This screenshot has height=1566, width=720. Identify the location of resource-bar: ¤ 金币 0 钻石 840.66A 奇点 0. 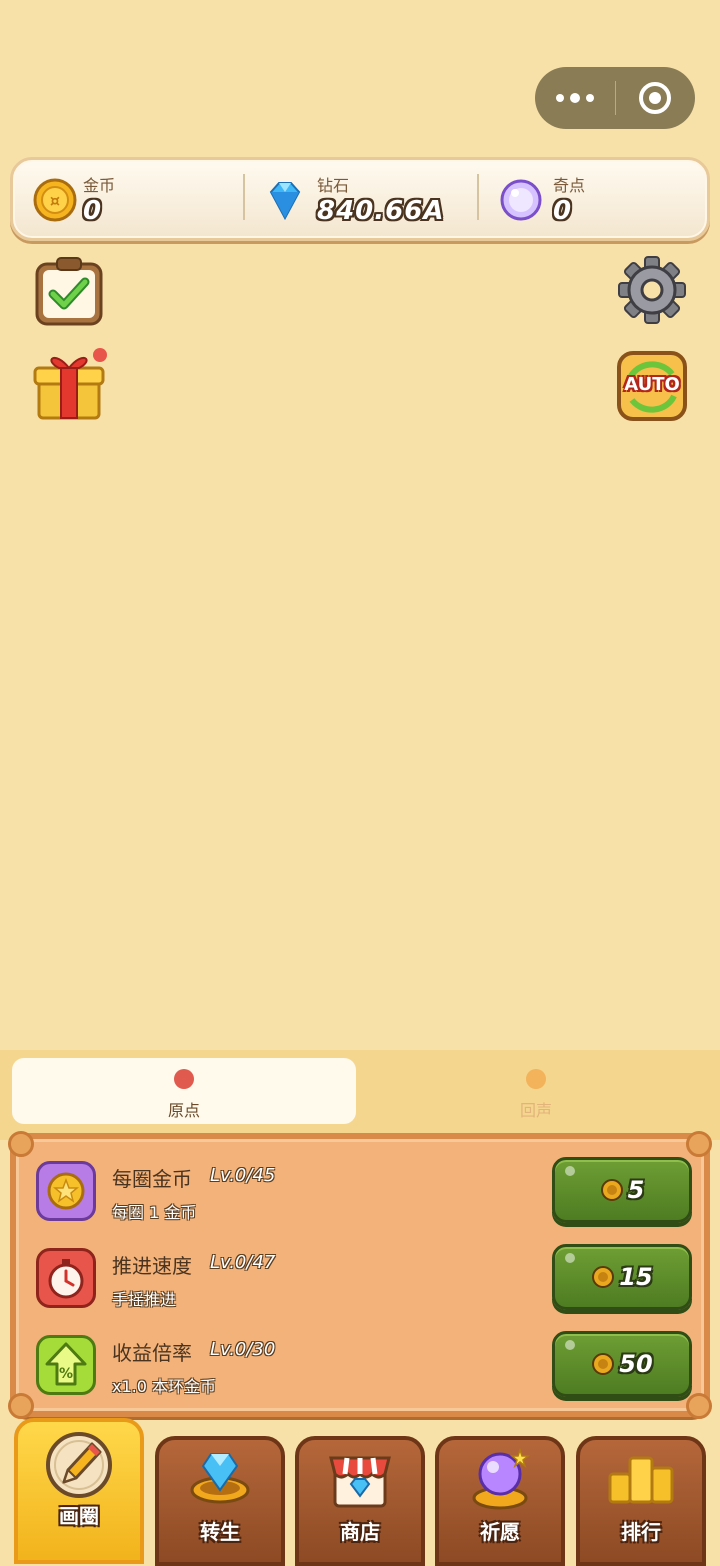
(360, 199).